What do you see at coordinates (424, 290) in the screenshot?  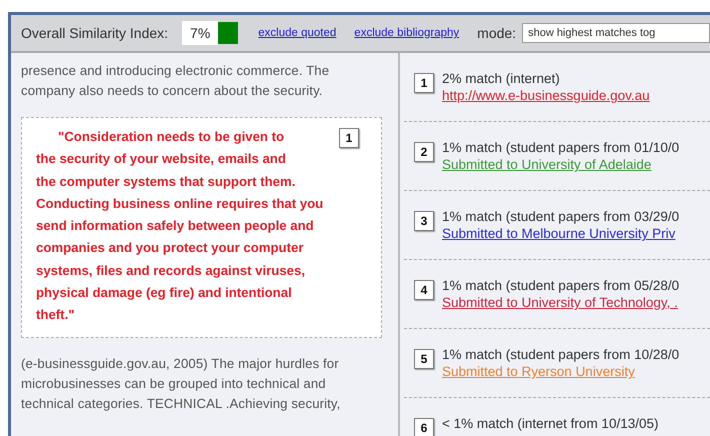 I see `match-number: 4` at bounding box center [424, 290].